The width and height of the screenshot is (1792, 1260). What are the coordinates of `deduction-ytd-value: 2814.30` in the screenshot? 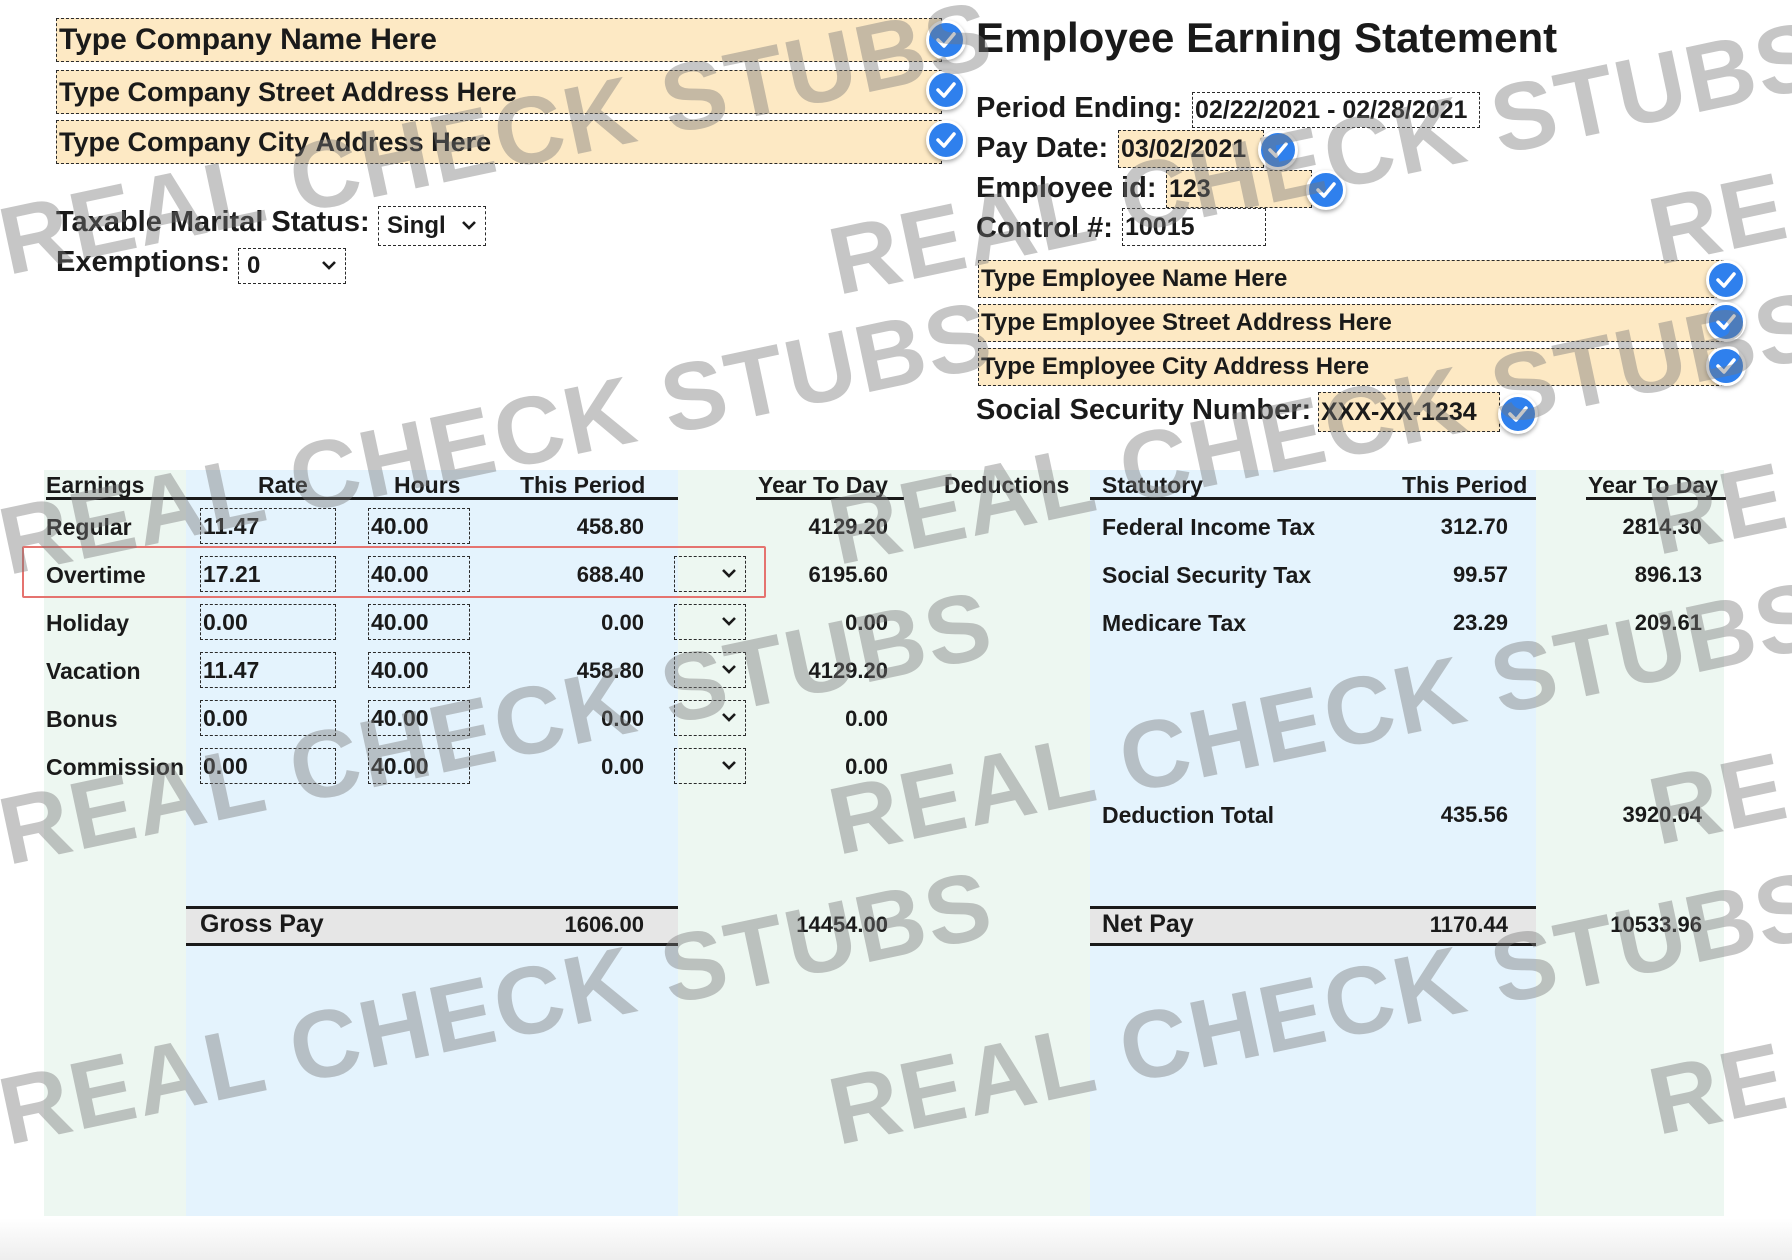 It's located at (1662, 526).